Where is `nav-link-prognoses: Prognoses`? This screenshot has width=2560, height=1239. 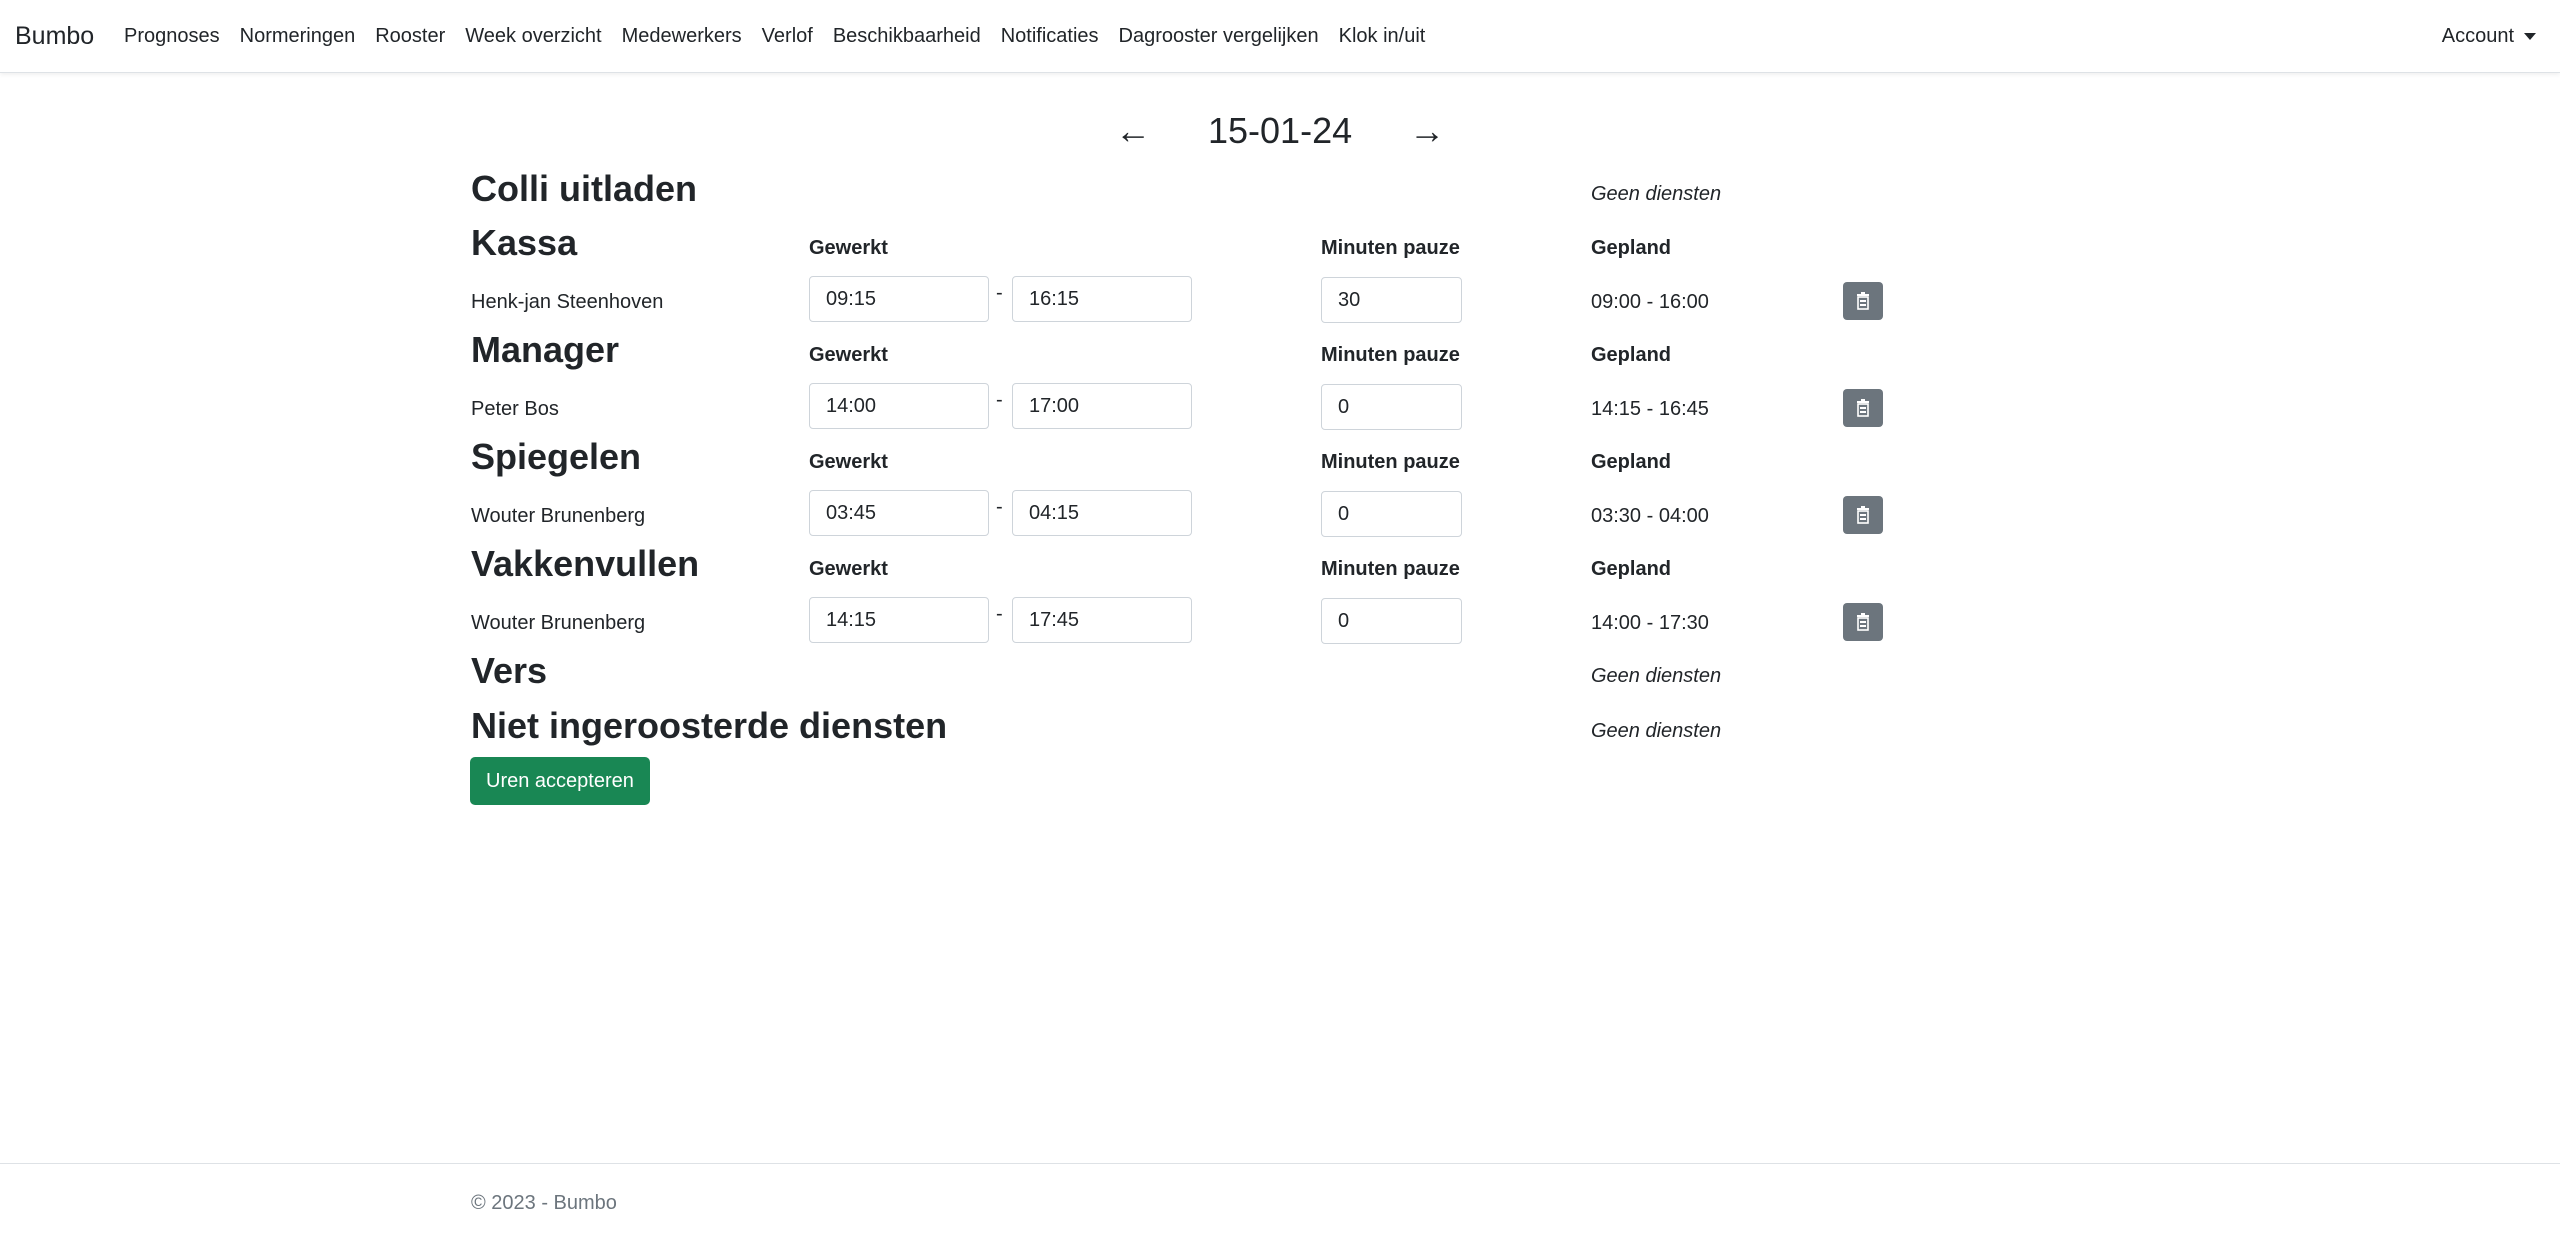 nav-link-prognoses: Prognoses is located at coordinates (172, 36).